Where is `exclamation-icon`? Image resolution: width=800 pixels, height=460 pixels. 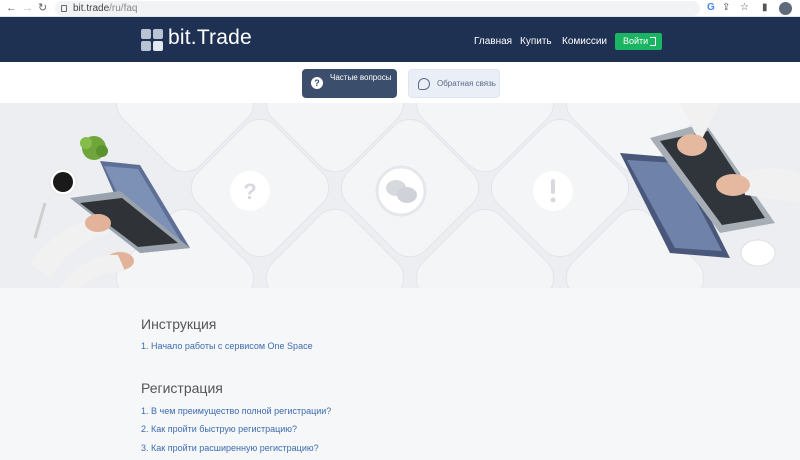
exclamation-icon is located at coordinates (553, 191).